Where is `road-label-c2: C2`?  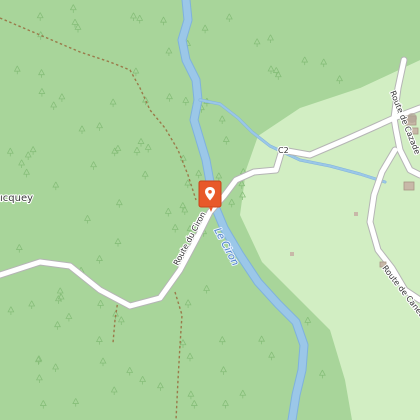 road-label-c2: C2 is located at coordinates (283, 150).